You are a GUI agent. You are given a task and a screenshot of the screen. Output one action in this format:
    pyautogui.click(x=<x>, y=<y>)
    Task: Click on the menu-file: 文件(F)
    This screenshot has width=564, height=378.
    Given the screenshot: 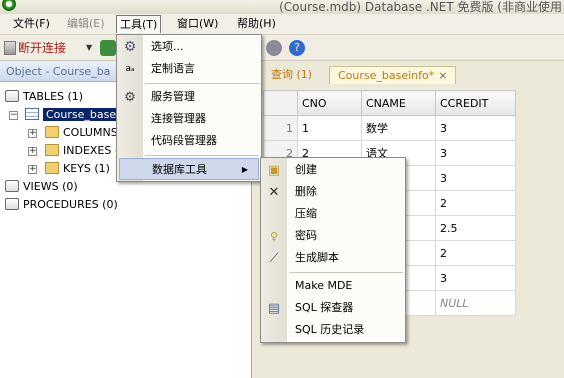 What is the action you would take?
    pyautogui.click(x=31, y=24)
    